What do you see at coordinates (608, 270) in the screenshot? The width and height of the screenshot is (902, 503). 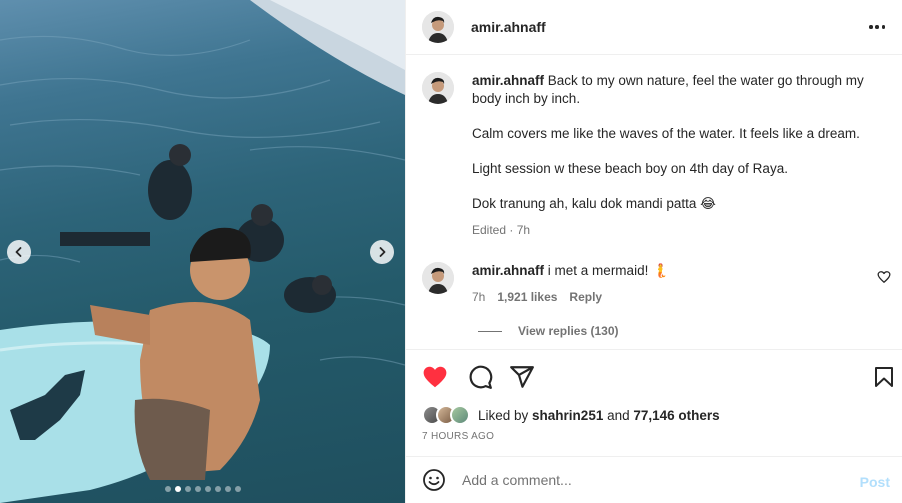 I see `comment-message: i met a mermaid! 🧜` at bounding box center [608, 270].